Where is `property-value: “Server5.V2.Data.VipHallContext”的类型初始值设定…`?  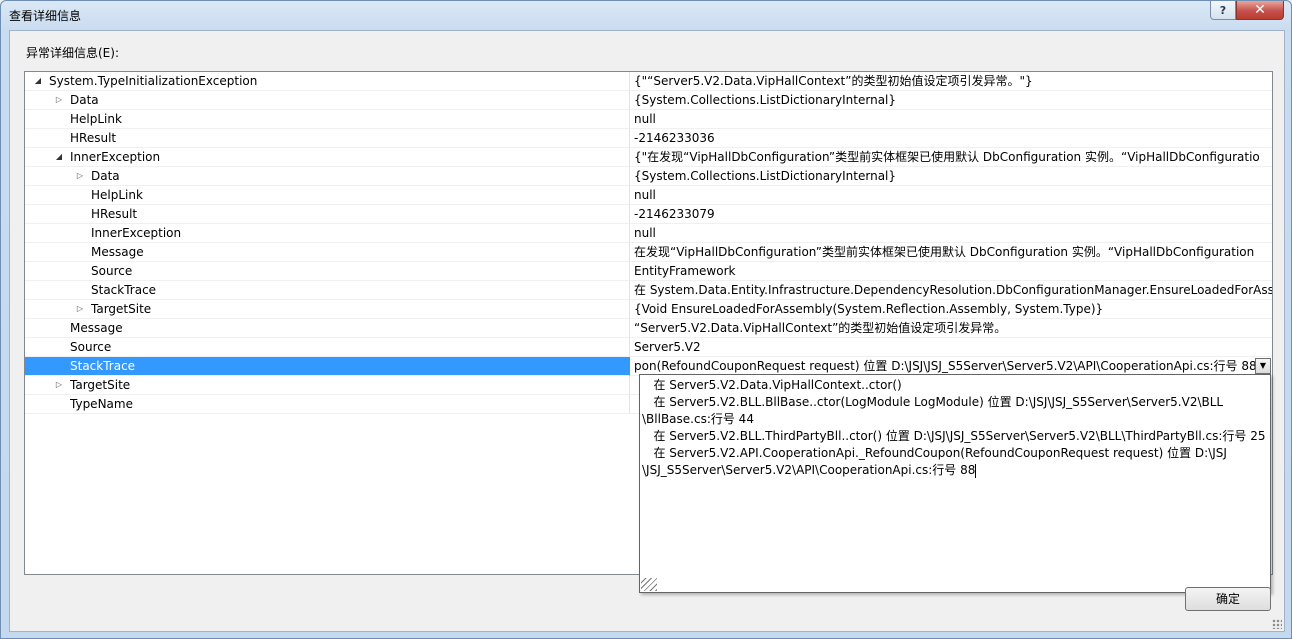 property-value: “Server5.V2.Data.VipHallContext”的类型初始值设定… is located at coordinates (950, 328).